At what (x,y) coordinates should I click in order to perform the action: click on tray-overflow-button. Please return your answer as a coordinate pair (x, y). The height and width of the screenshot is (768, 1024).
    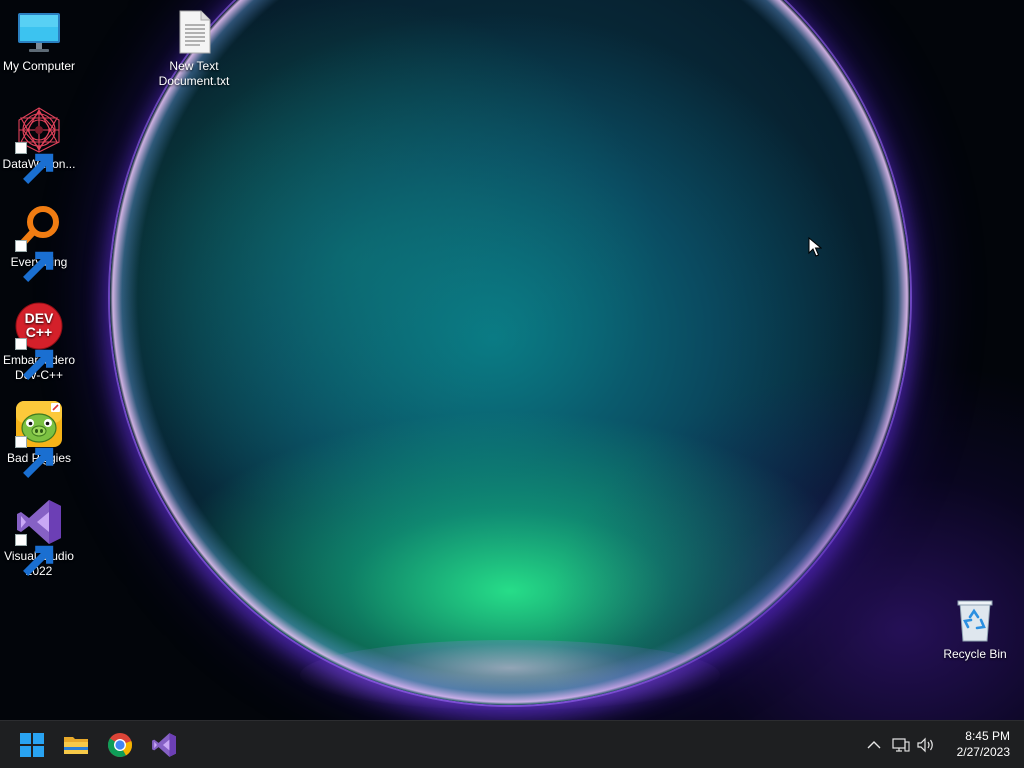
    Looking at the image, I should click on (874, 745).